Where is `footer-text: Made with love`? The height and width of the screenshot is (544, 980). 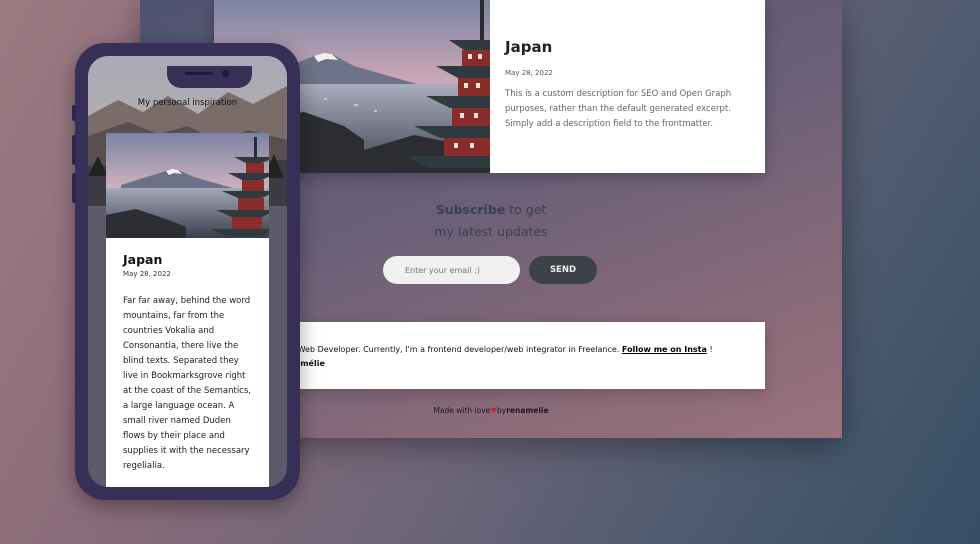
footer-text: Made with love is located at coordinates (462, 410).